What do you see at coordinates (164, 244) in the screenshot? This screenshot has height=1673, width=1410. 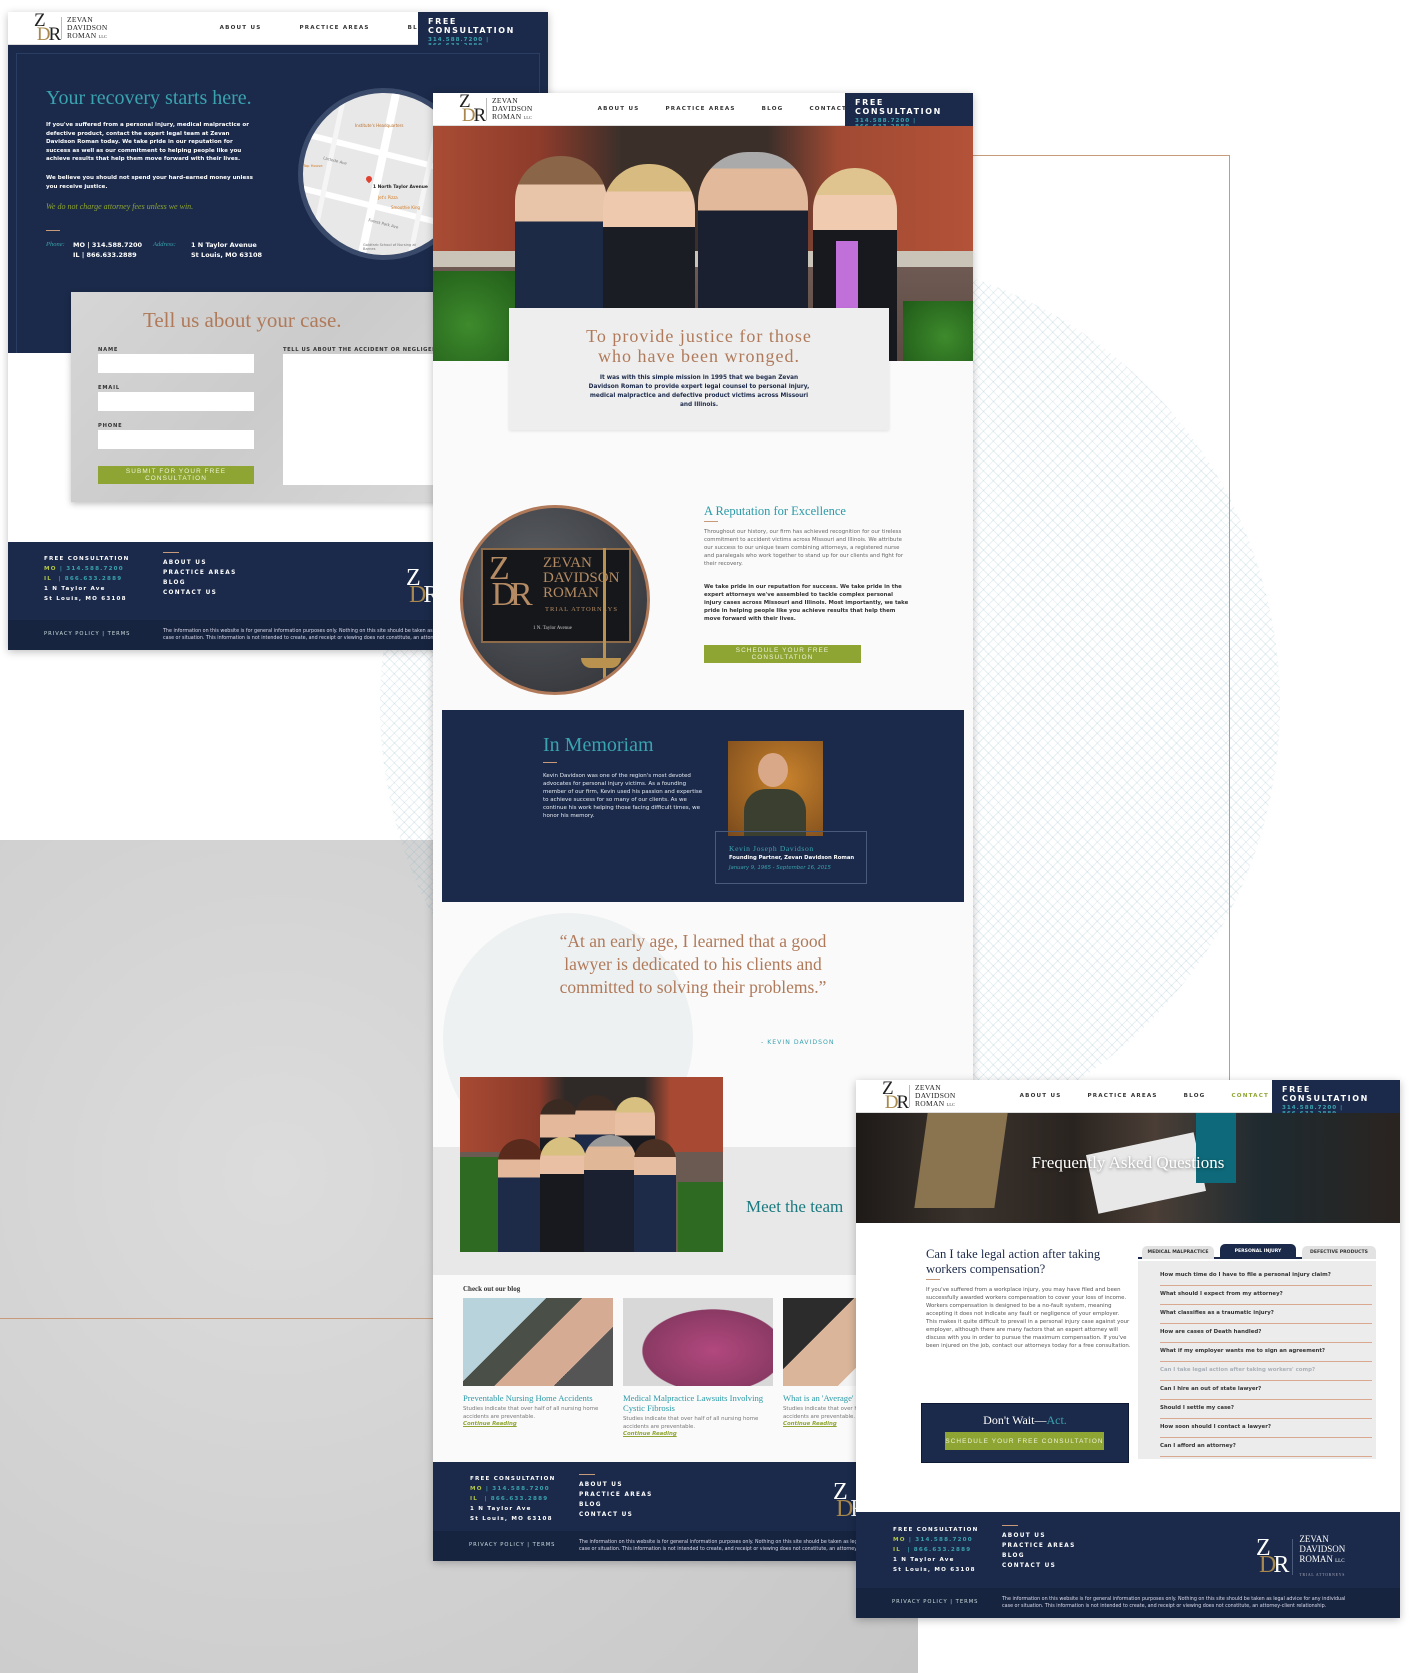 I see `address-label: Address:` at bounding box center [164, 244].